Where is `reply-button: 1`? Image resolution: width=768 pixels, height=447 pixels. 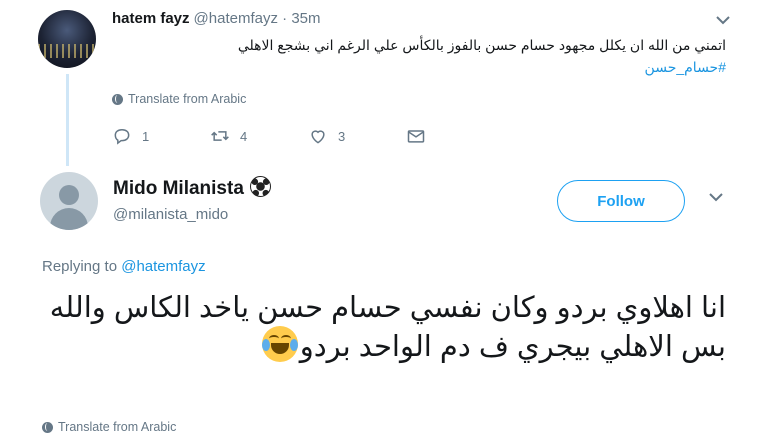 reply-button: 1 is located at coordinates (130, 136).